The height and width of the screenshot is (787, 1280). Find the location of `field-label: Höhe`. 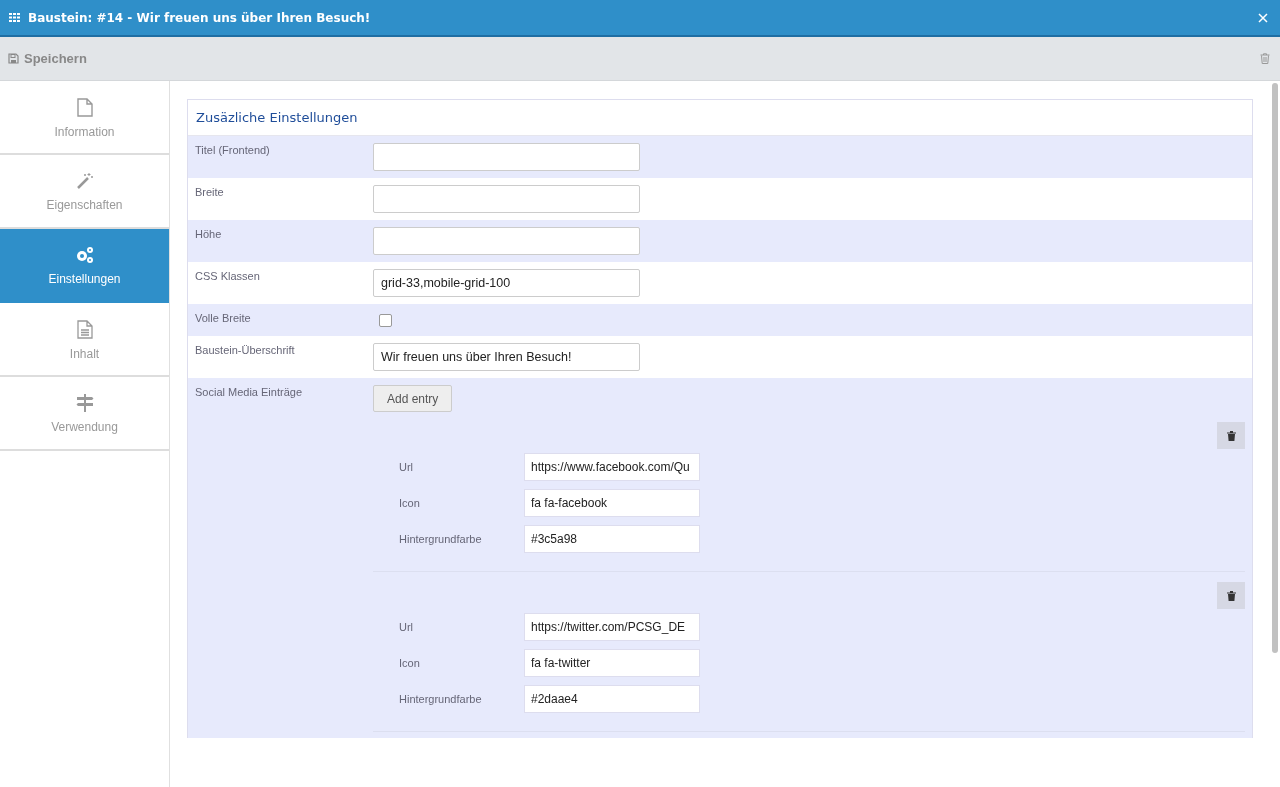

field-label: Höhe is located at coordinates (209, 234).